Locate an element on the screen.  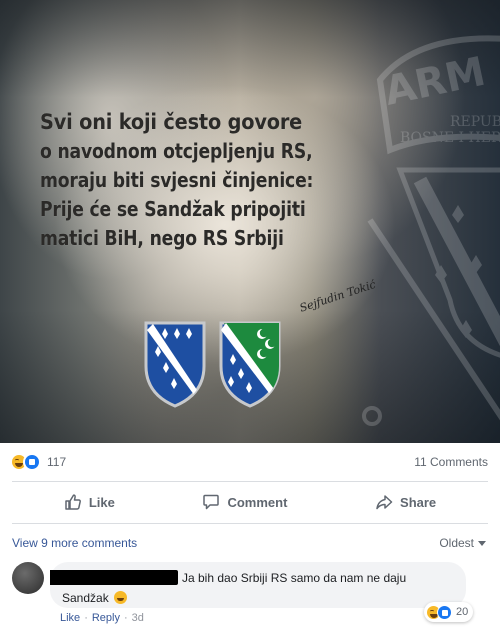
sort-label: Oldest is located at coordinates (456, 543).